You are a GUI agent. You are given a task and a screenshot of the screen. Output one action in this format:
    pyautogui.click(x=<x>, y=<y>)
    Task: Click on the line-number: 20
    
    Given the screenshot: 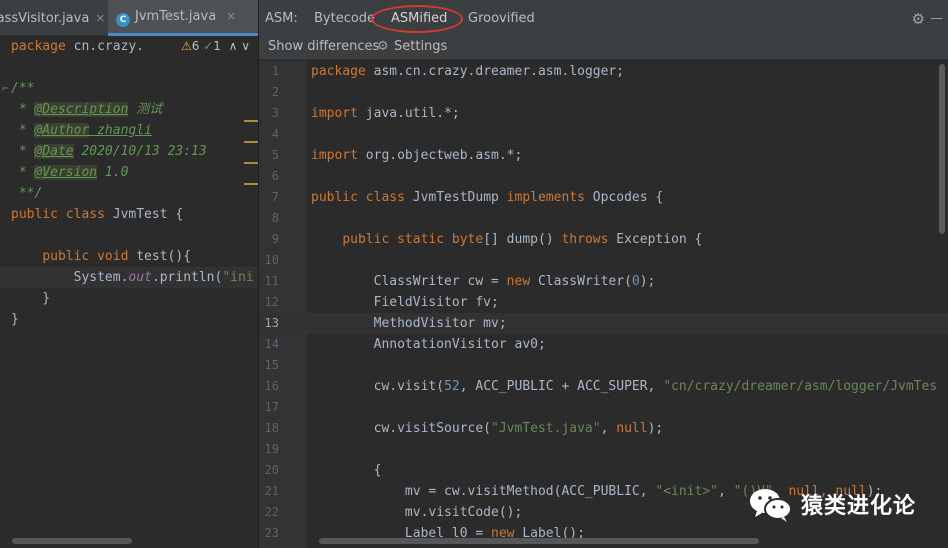 What is the action you would take?
    pyautogui.click(x=271, y=470)
    